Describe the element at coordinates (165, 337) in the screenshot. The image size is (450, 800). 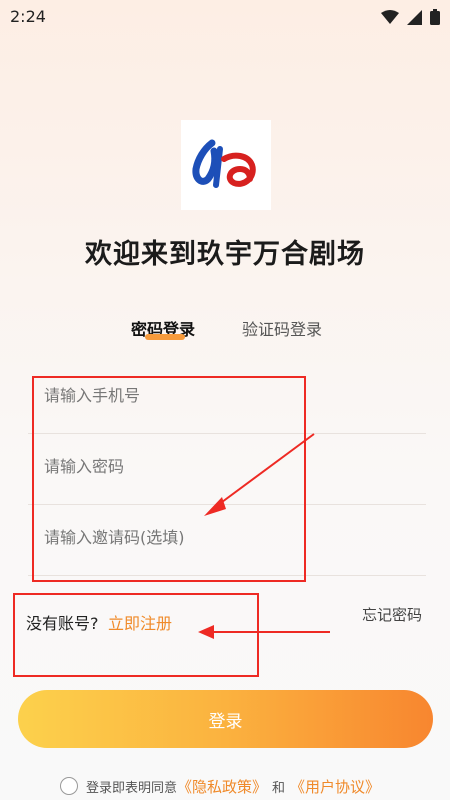
I see `tab-indicator` at that location.